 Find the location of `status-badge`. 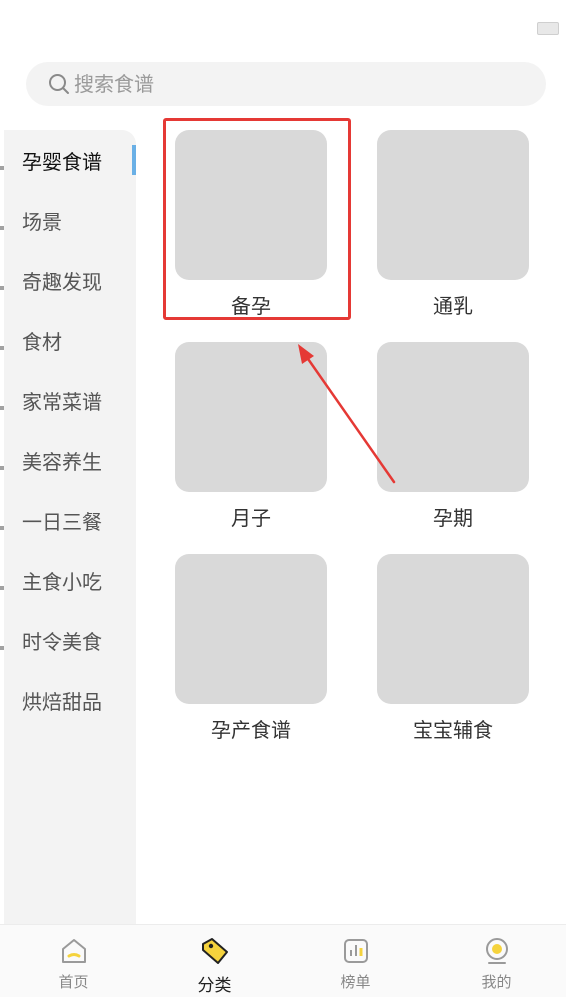

status-badge is located at coordinates (548, 28).